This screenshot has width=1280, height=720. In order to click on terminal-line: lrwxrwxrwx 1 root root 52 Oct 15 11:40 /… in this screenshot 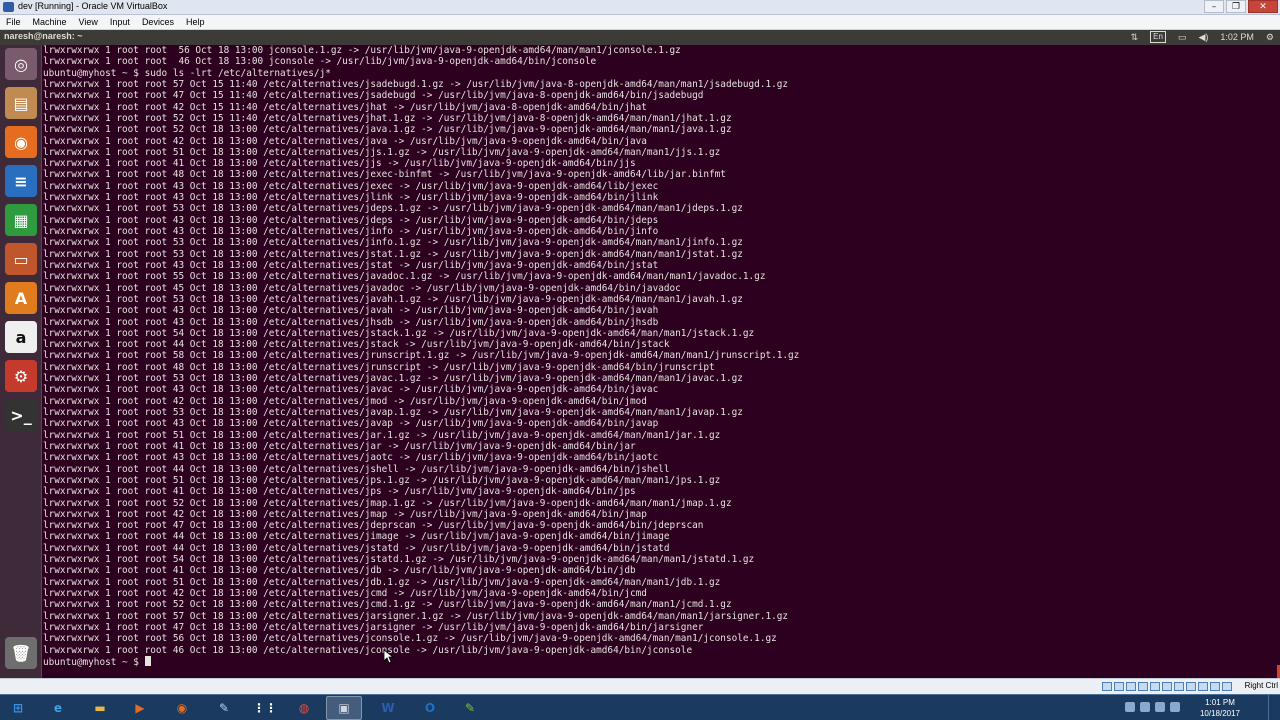, I will do `click(387, 118)`.